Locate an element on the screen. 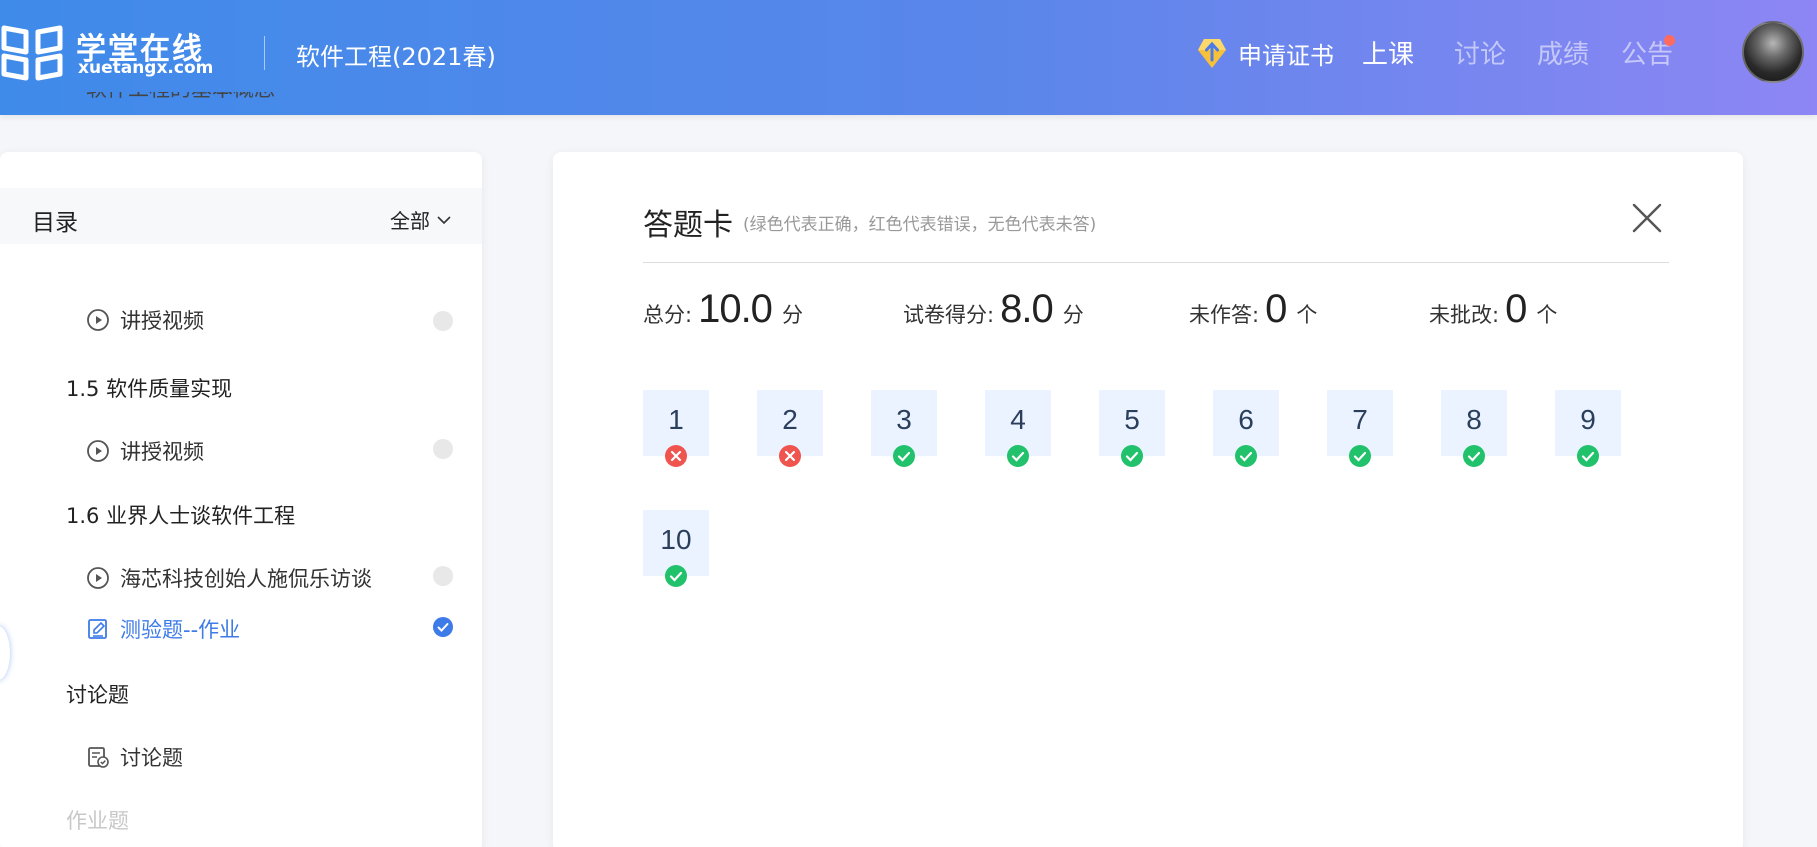 Image resolution: width=1817 pixels, height=847 pixels. sidebar-section-1-6: 1.6 业界人士谈软件工程 is located at coordinates (180, 515).